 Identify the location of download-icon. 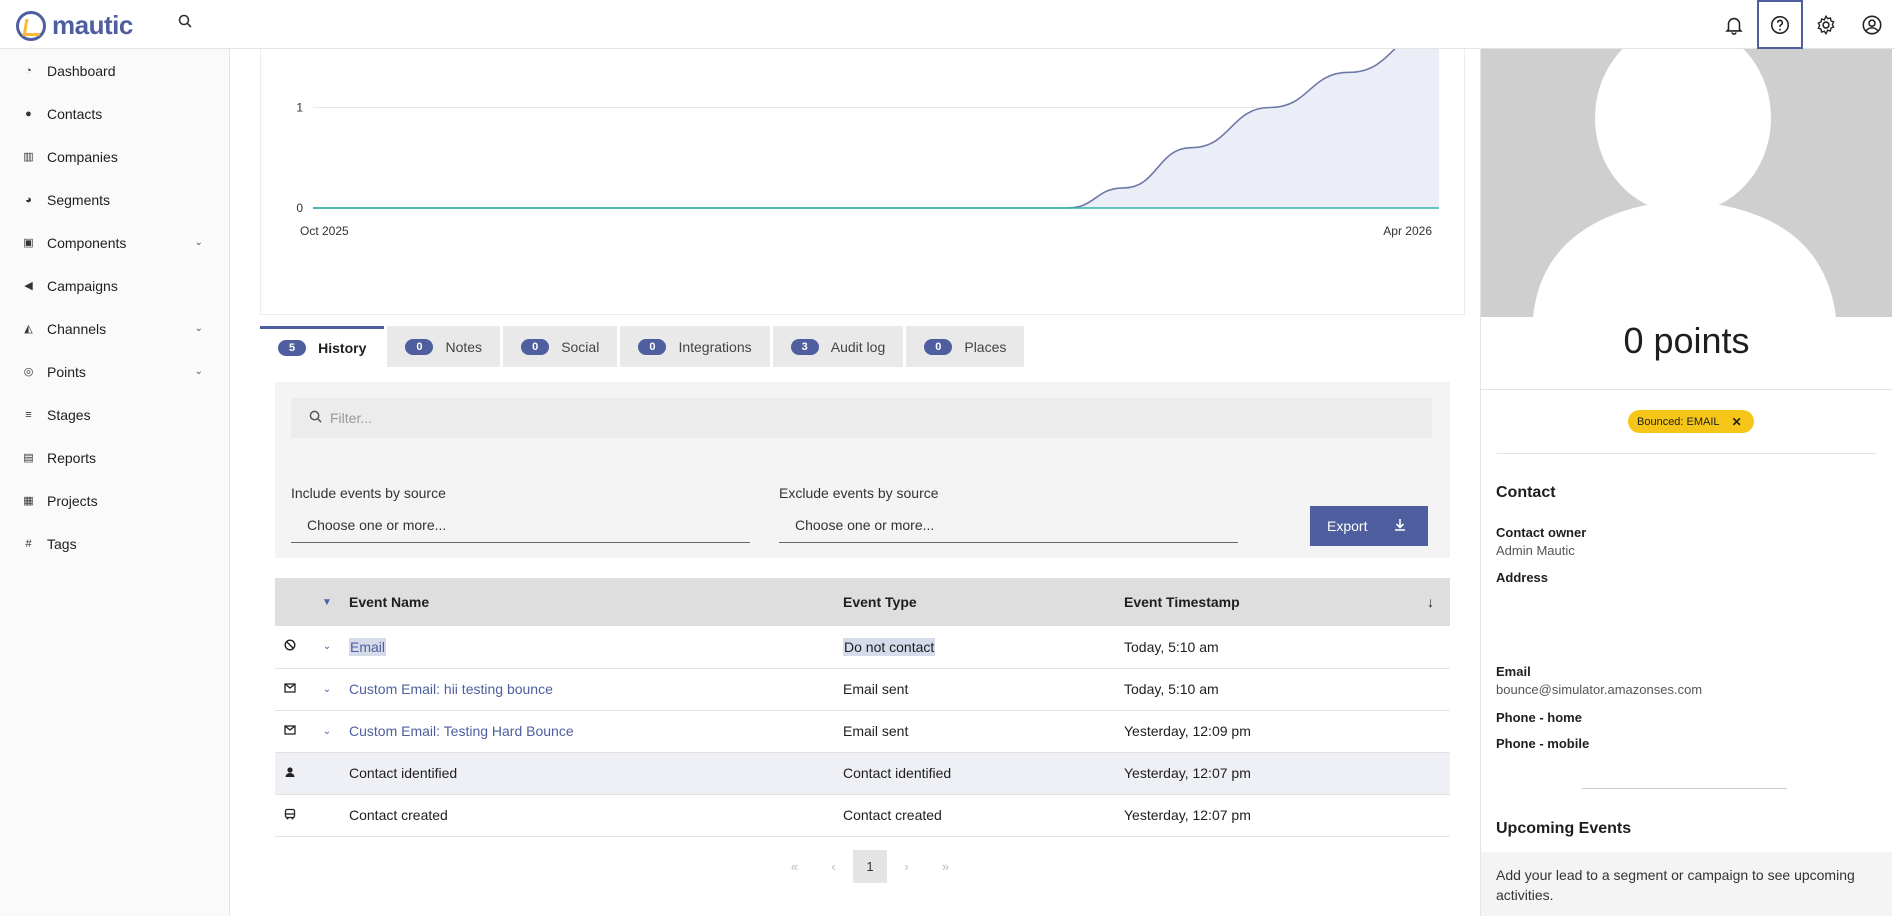
(1400, 526).